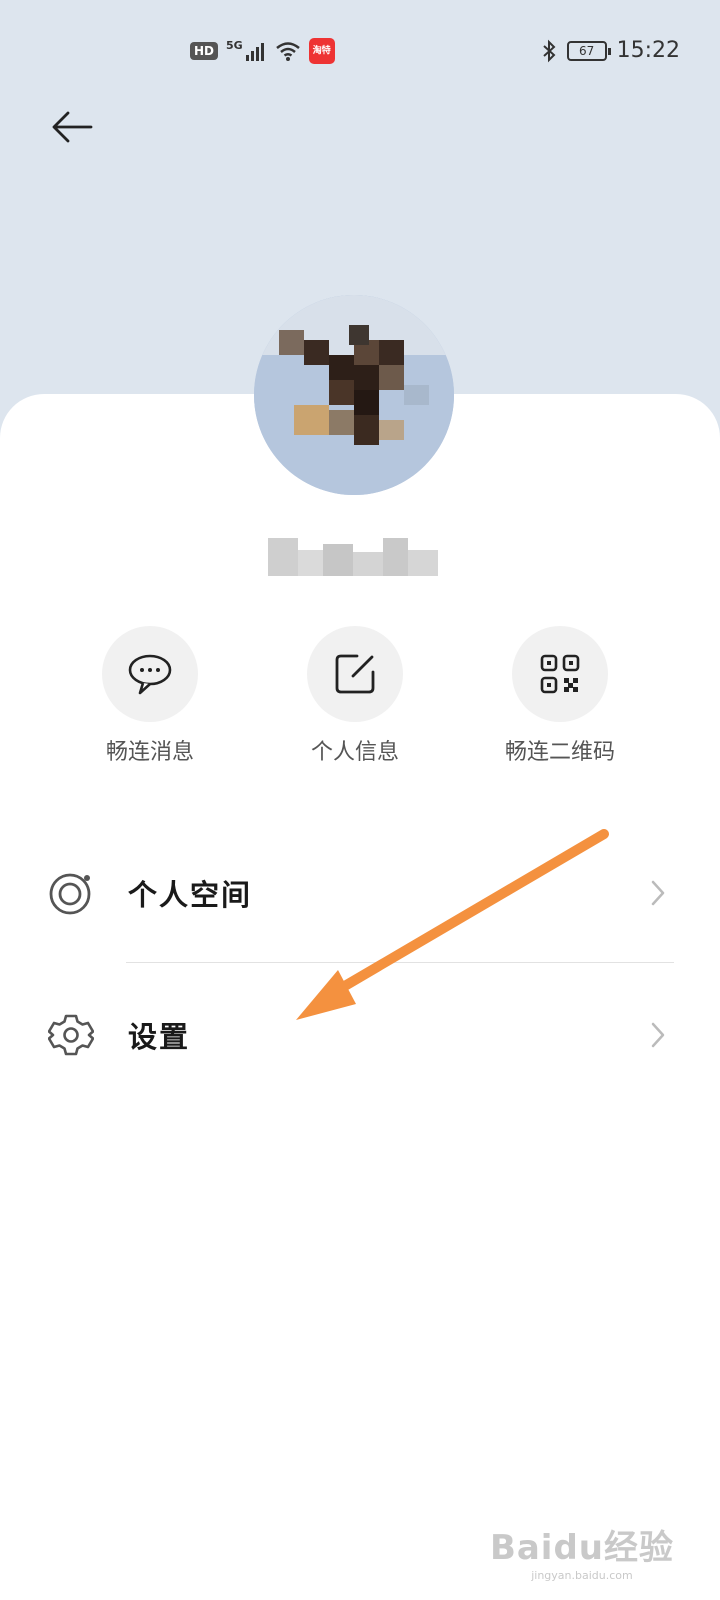  Describe the element at coordinates (204, 51) in the screenshot. I see `hd-badge: HD` at that location.